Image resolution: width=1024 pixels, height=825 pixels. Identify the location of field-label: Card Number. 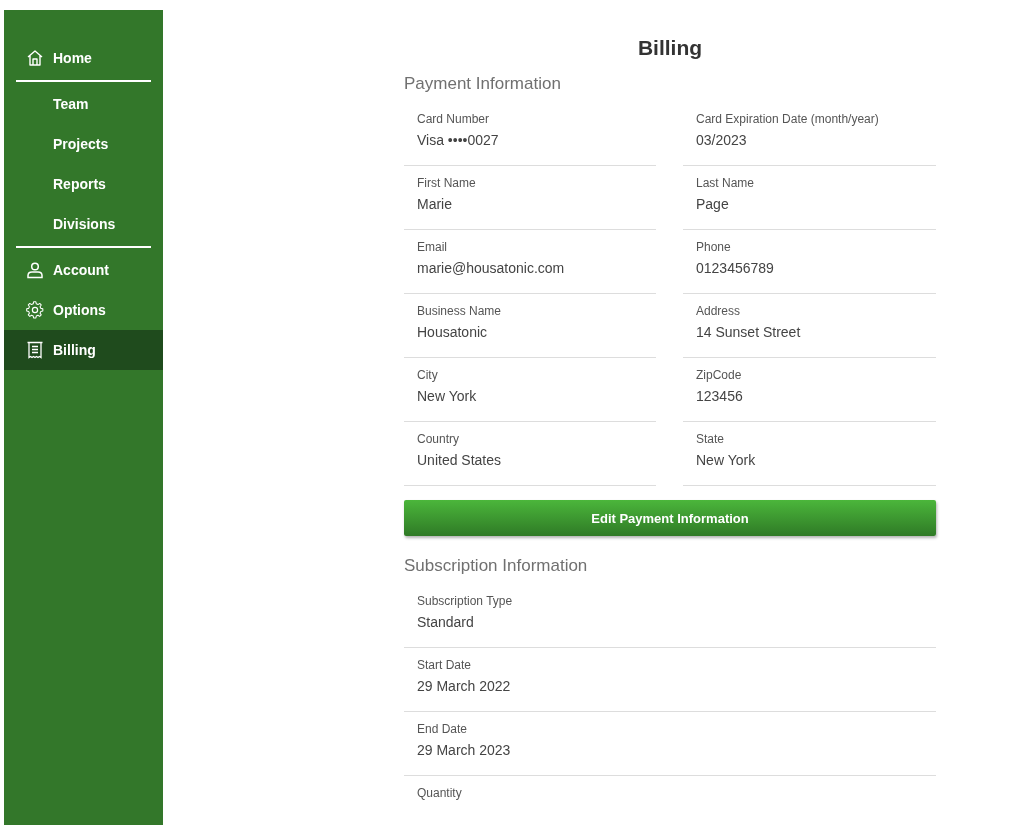
(454, 119).